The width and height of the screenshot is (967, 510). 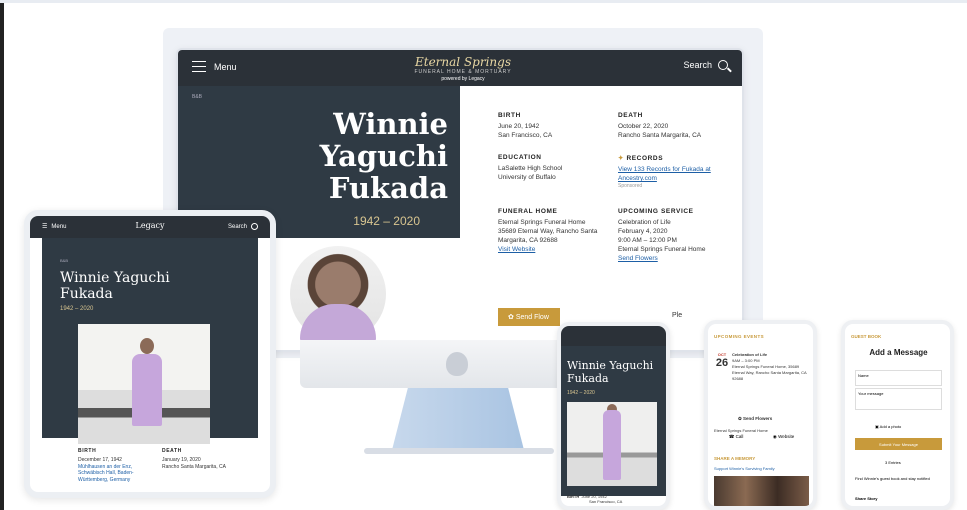 What do you see at coordinates (898, 399) in the screenshot?
I see `message-field: Your message` at bounding box center [898, 399].